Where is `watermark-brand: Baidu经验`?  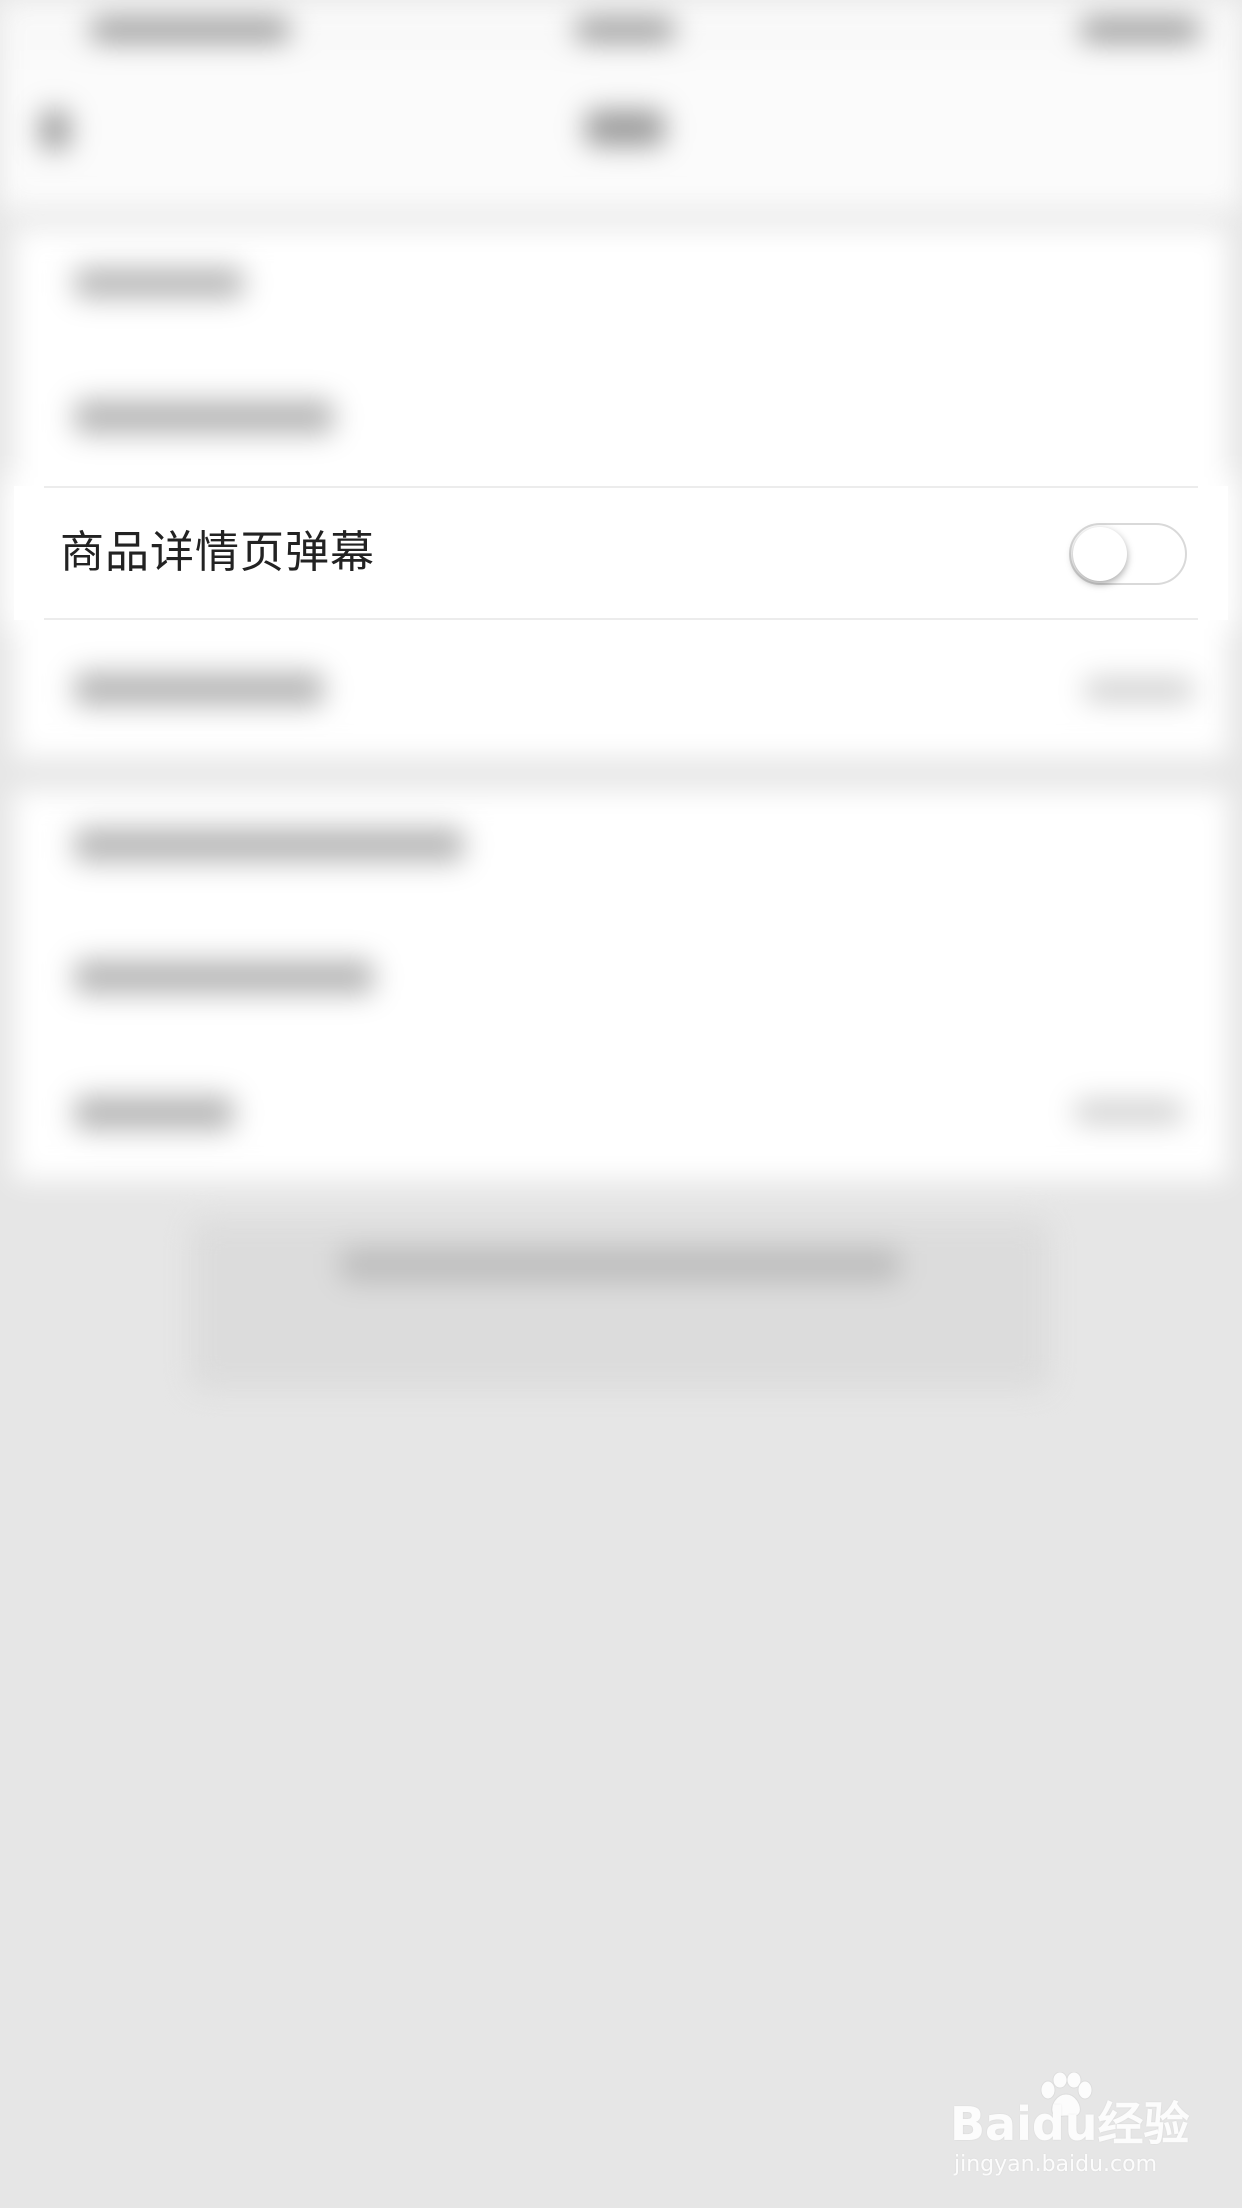 watermark-brand: Baidu经验 is located at coordinates (1070, 2124).